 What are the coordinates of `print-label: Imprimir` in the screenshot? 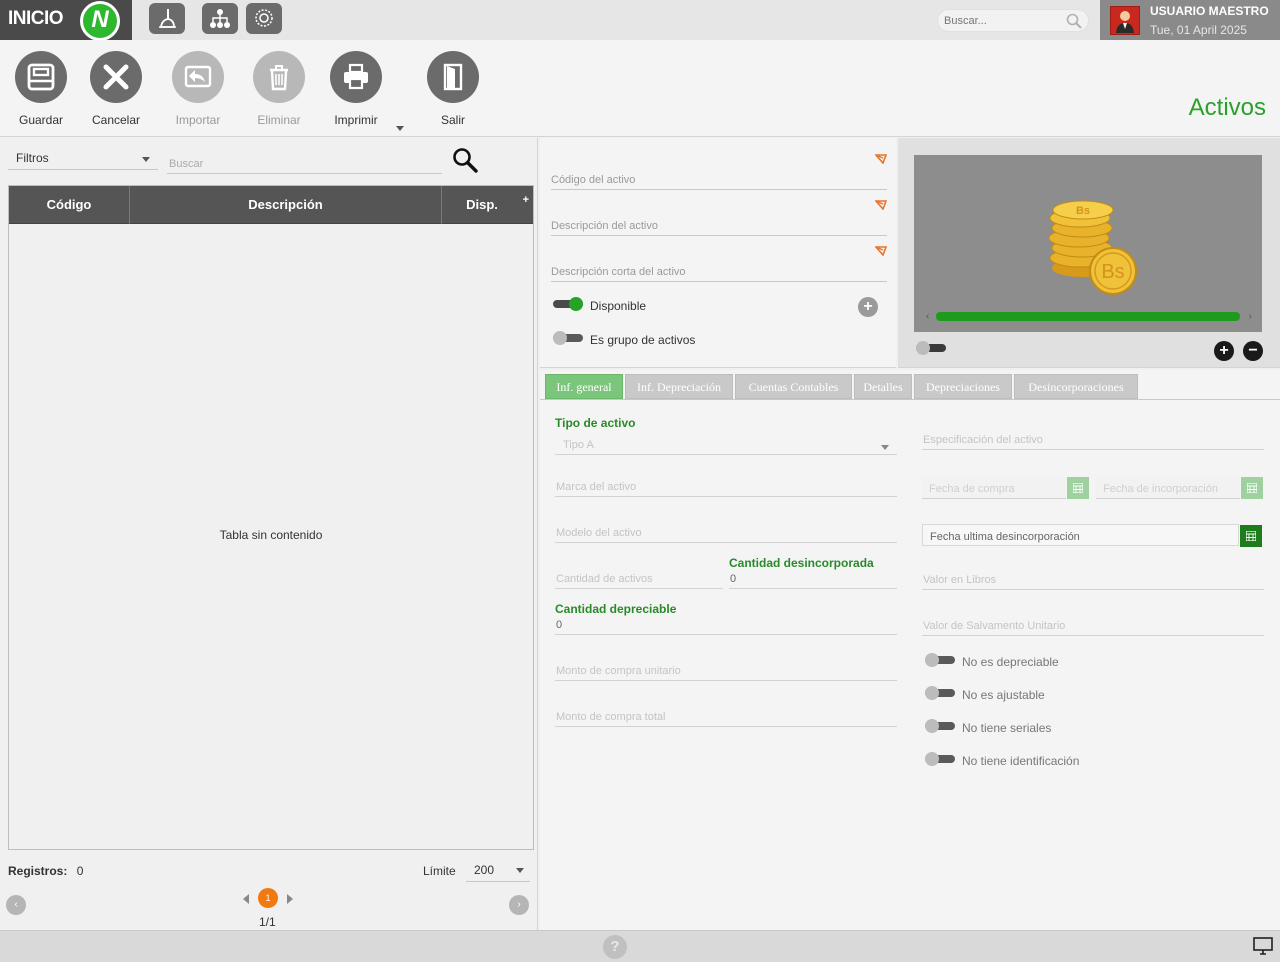 It's located at (356, 120).